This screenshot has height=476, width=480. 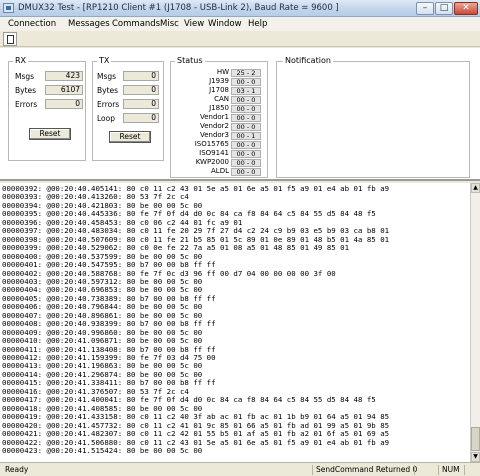 What do you see at coordinates (471, 470) in the screenshot?
I see `status-cell-grip` at bounding box center [471, 470].